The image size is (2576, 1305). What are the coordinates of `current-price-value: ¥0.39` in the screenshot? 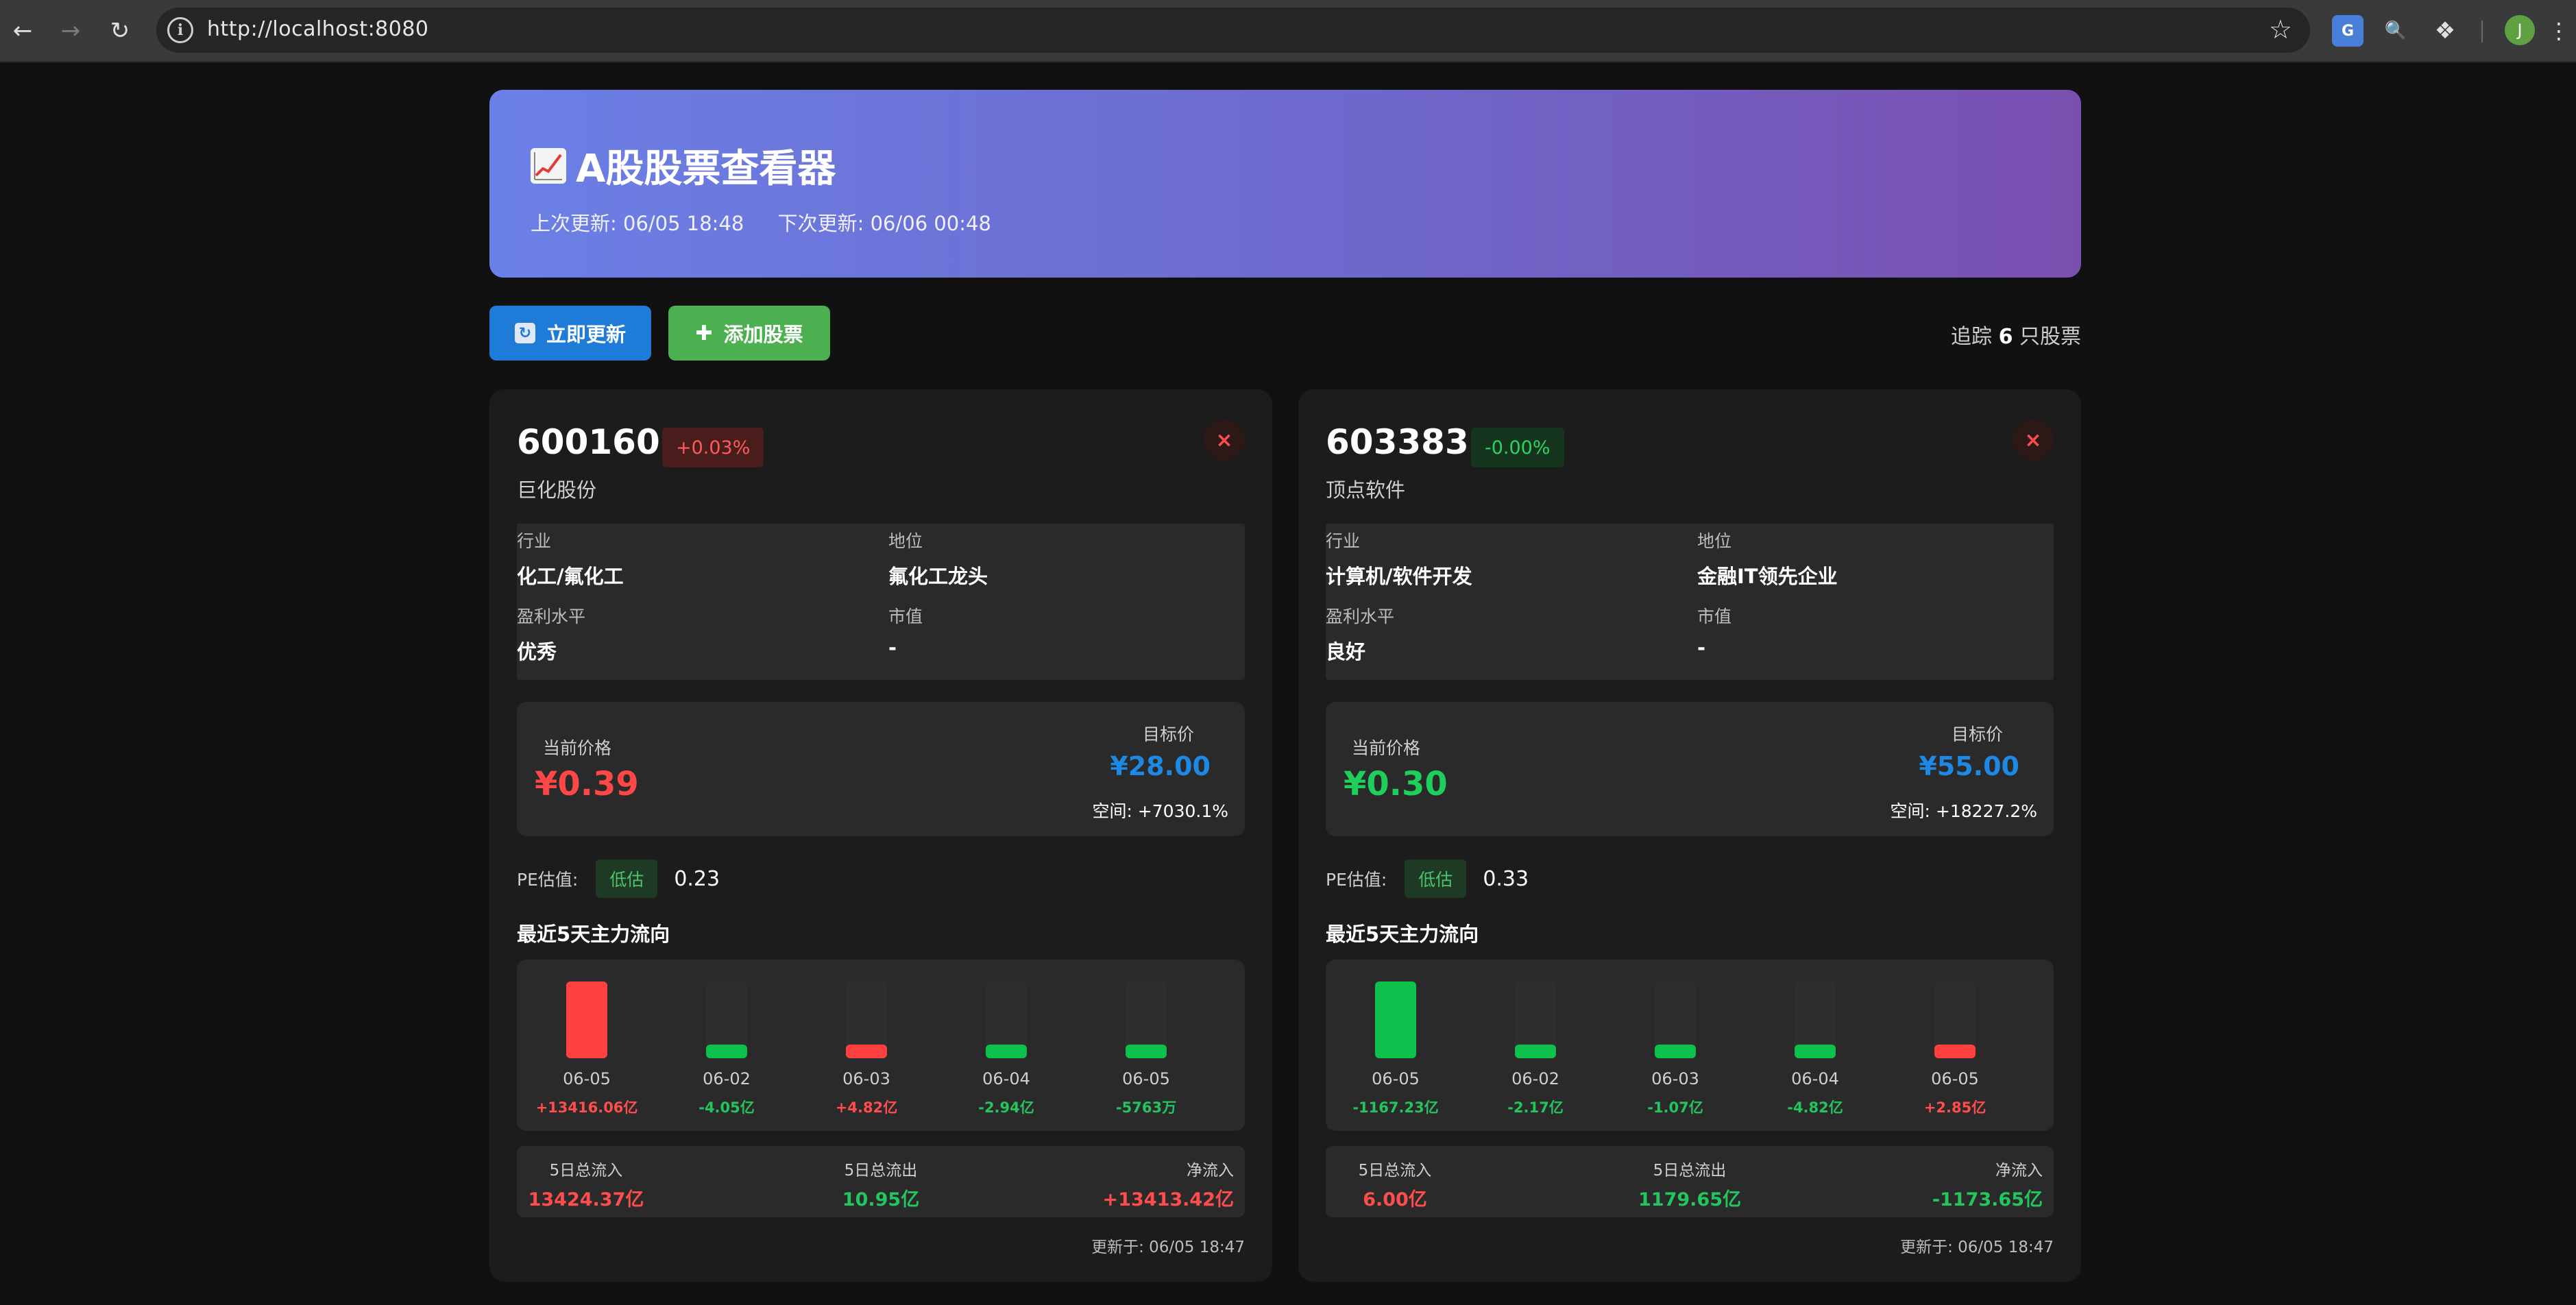 It's located at (587, 784).